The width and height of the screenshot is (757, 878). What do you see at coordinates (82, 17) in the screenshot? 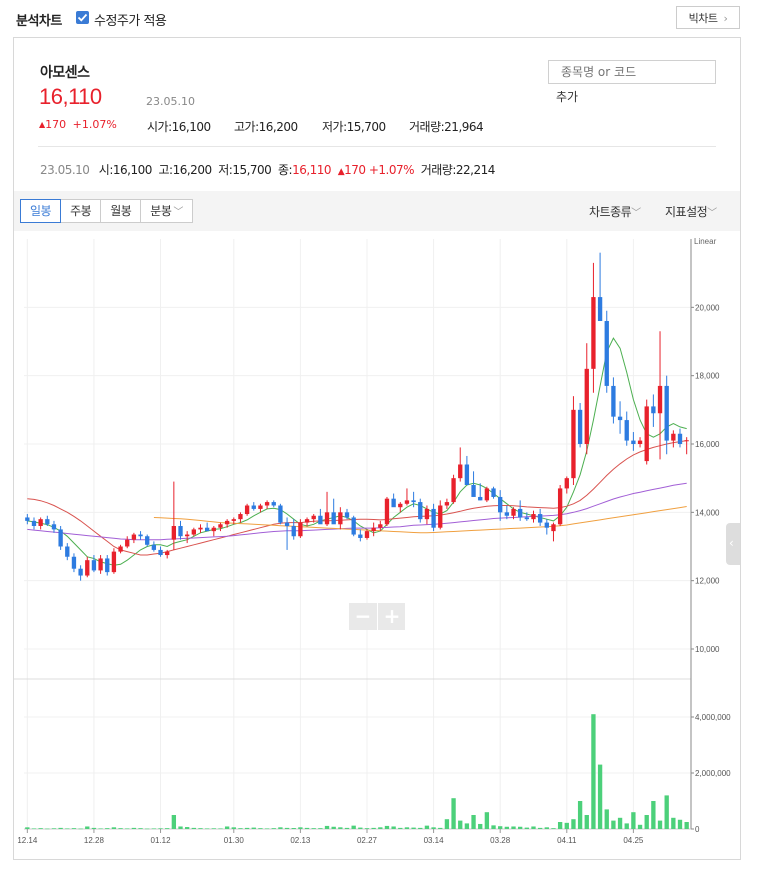
I see `adjusted-price-checkbox` at bounding box center [82, 17].